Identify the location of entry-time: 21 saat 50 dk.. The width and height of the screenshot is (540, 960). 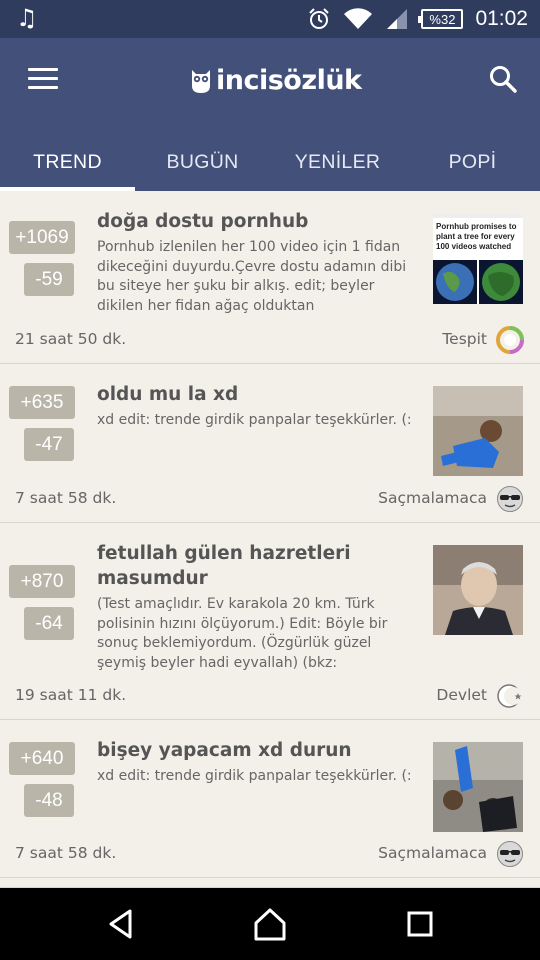
(71, 339).